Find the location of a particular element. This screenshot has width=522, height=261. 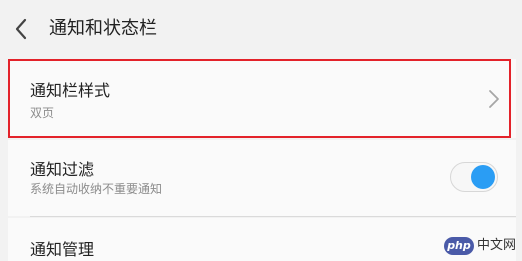

back-button is located at coordinates (21, 29).